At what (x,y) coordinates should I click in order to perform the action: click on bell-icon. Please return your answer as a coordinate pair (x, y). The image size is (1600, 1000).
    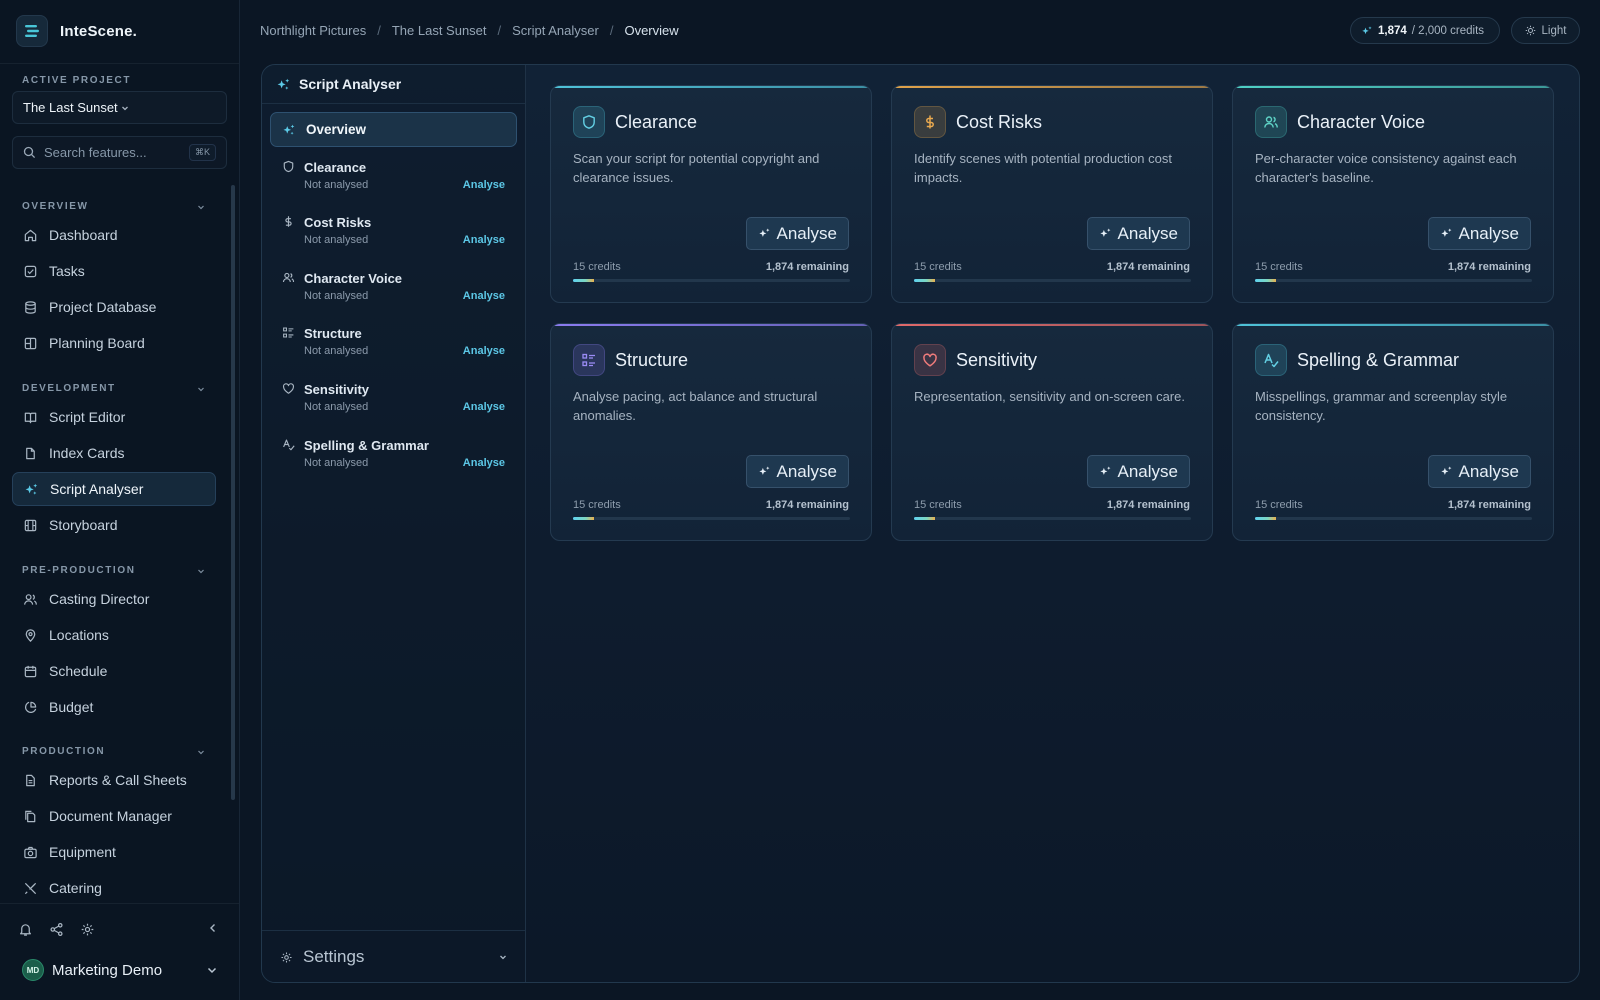
    Looking at the image, I should click on (25, 929).